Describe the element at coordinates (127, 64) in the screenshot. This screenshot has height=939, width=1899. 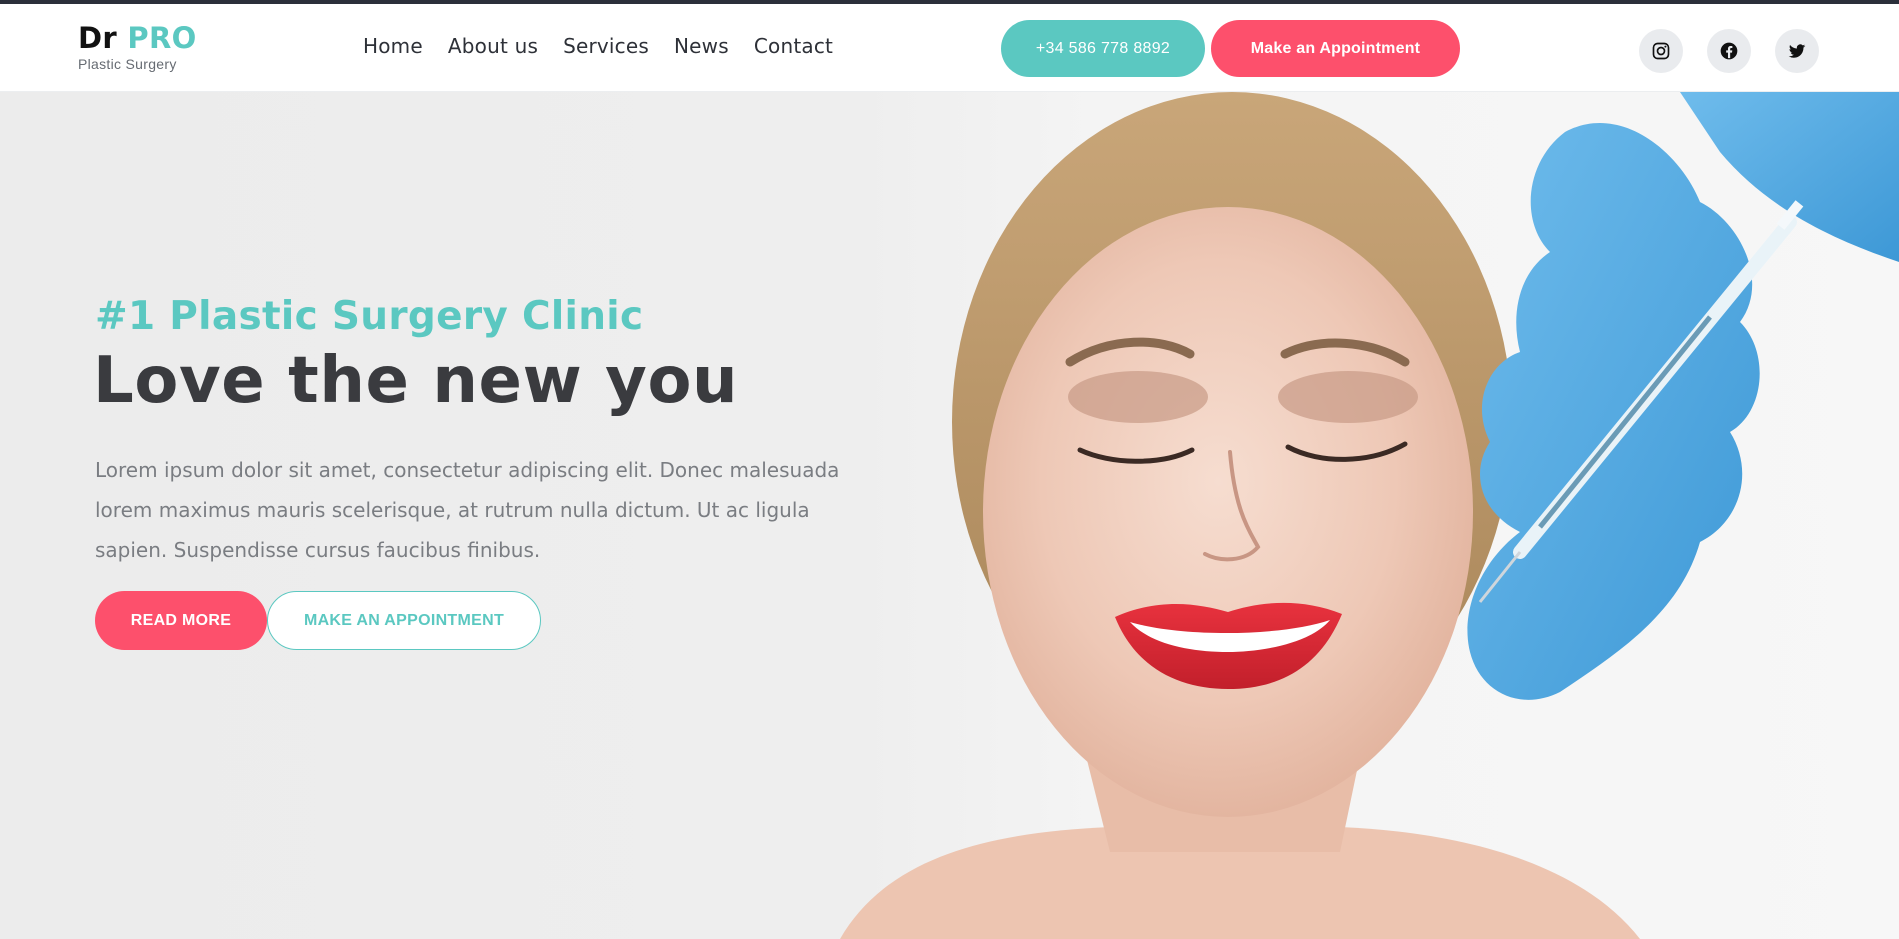
I see `logo-tagline: Plastic Surgery` at that location.